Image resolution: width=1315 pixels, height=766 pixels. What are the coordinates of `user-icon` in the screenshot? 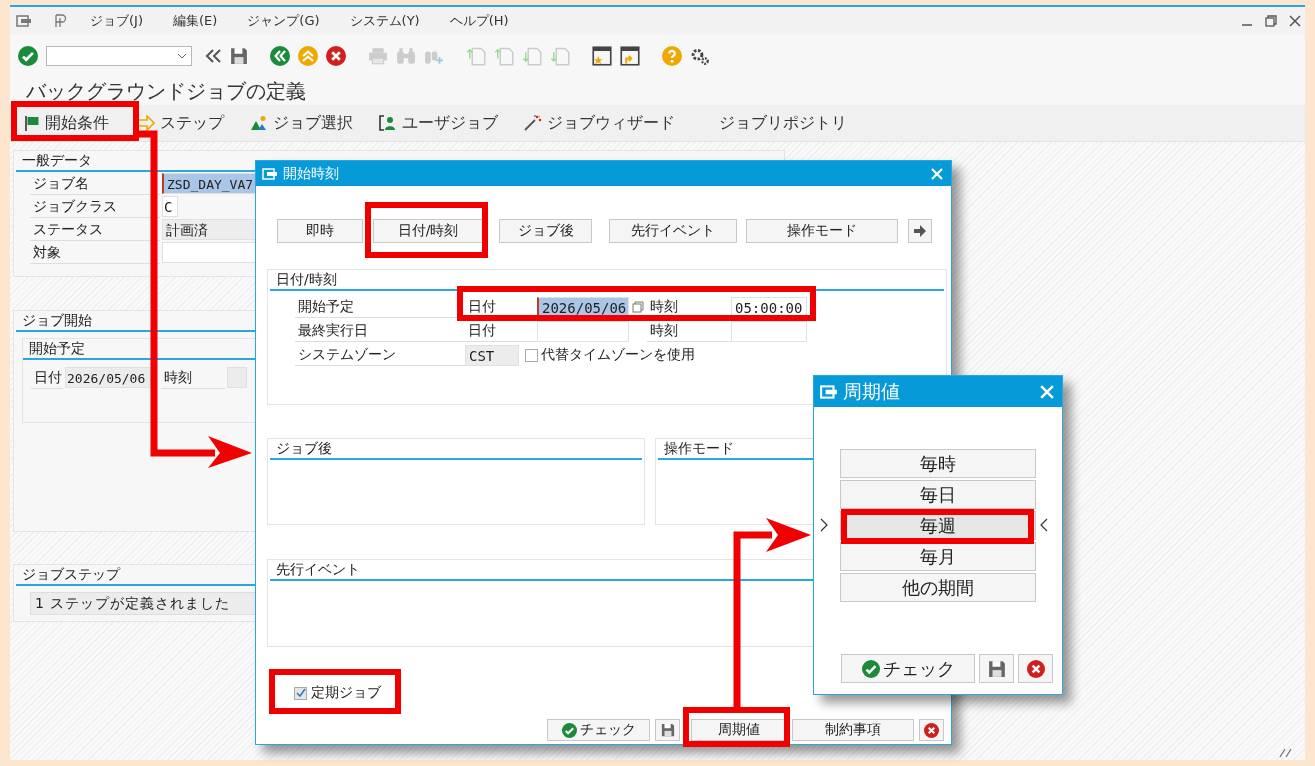 It's located at (388, 123).